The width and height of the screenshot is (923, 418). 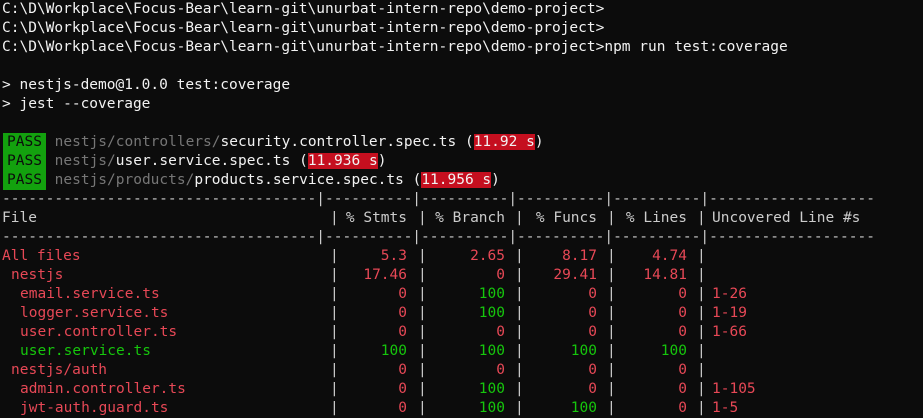 I want to click on row-file: admin.controller.ts, so click(x=103, y=389).